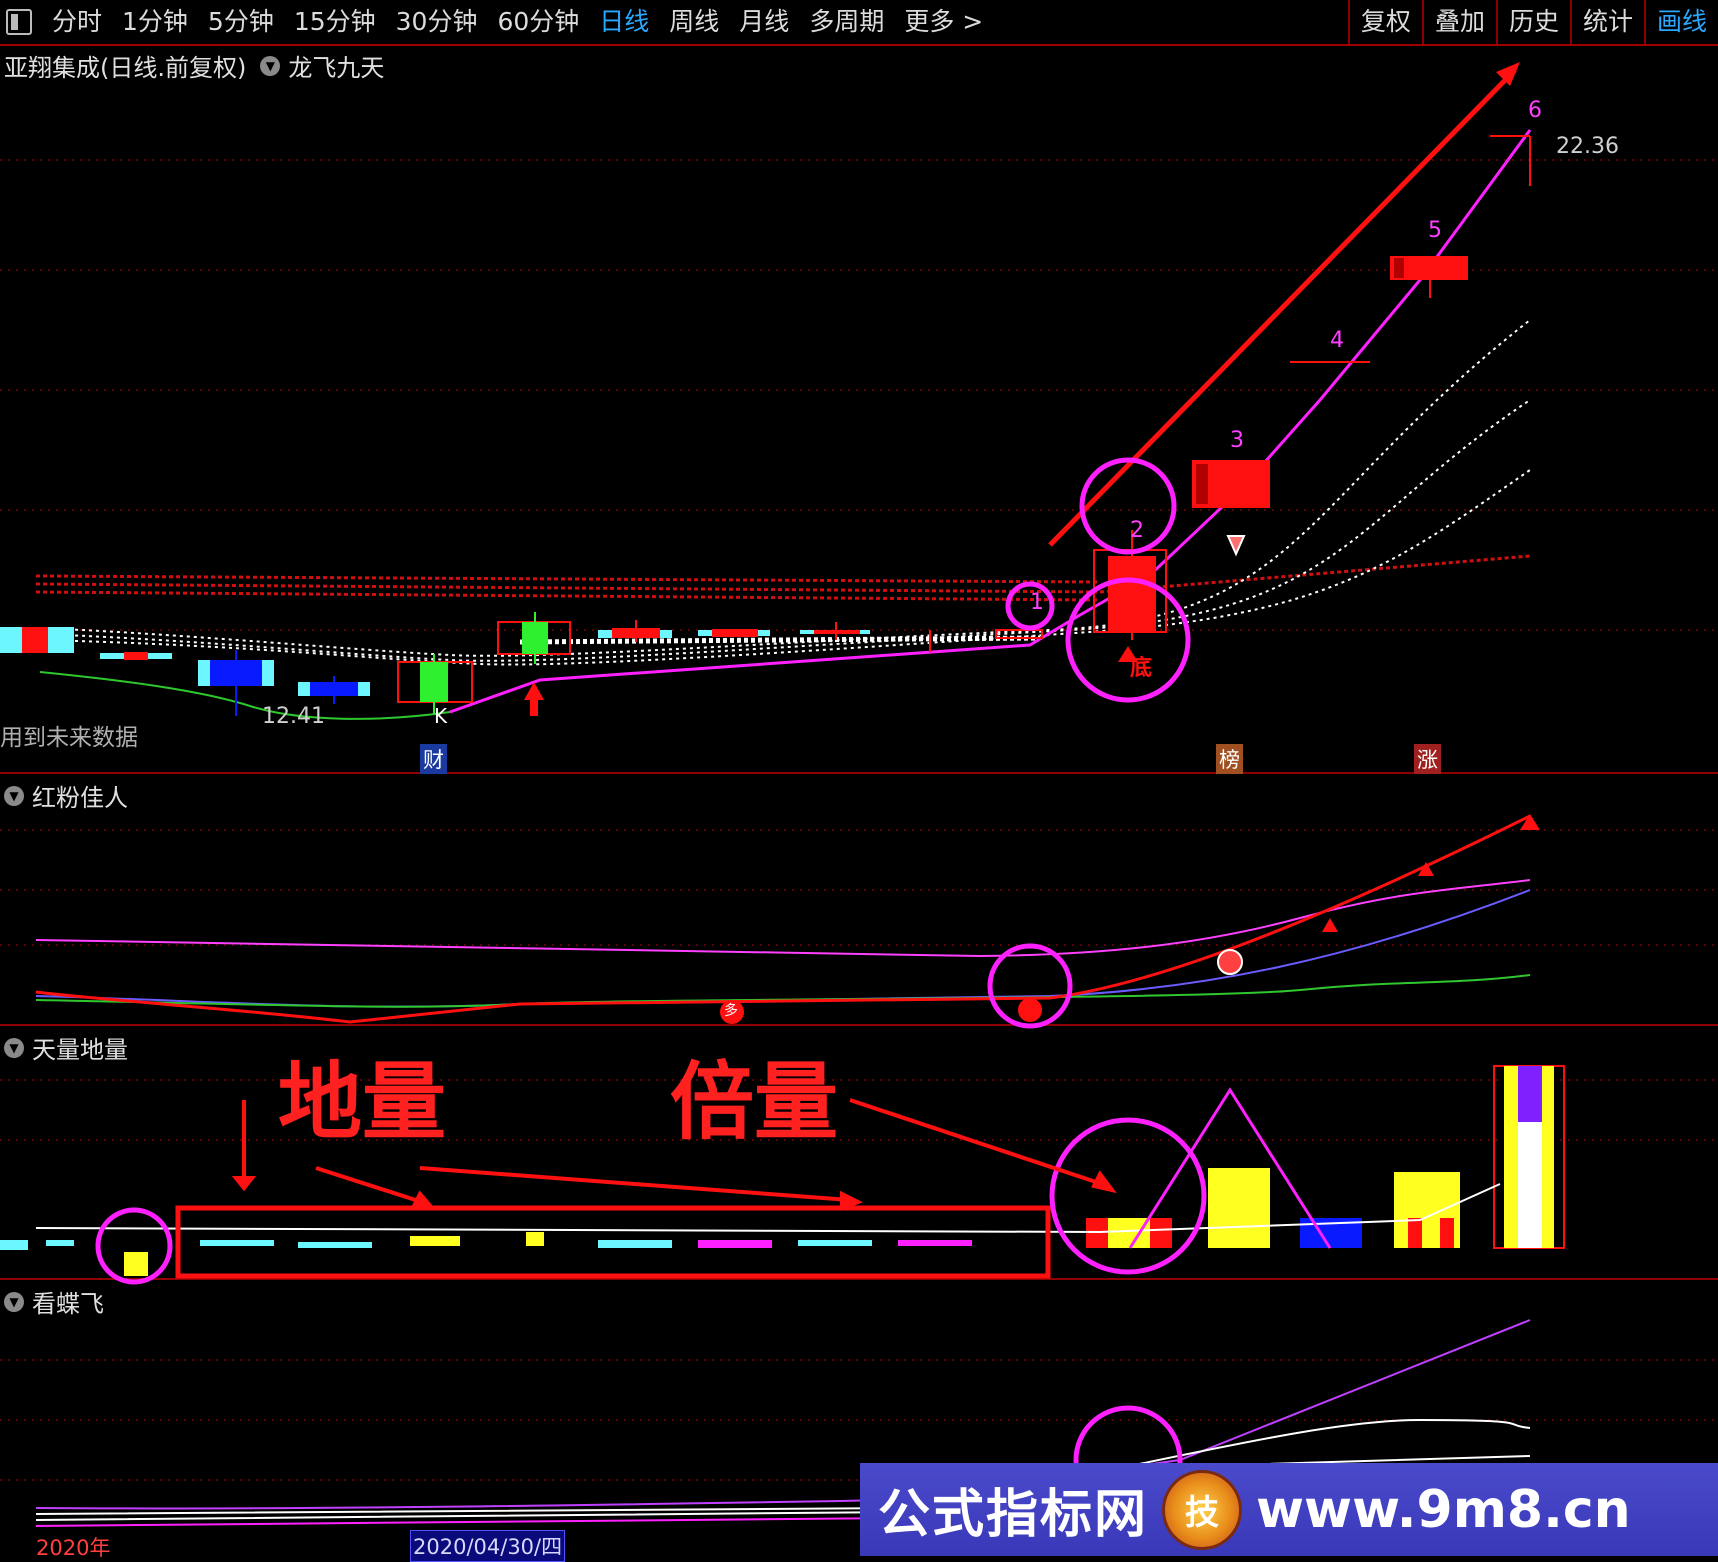 This screenshot has height=1562, width=1718. What do you see at coordinates (1587, 146) in the screenshot?
I see `high-price-label: 22.36` at bounding box center [1587, 146].